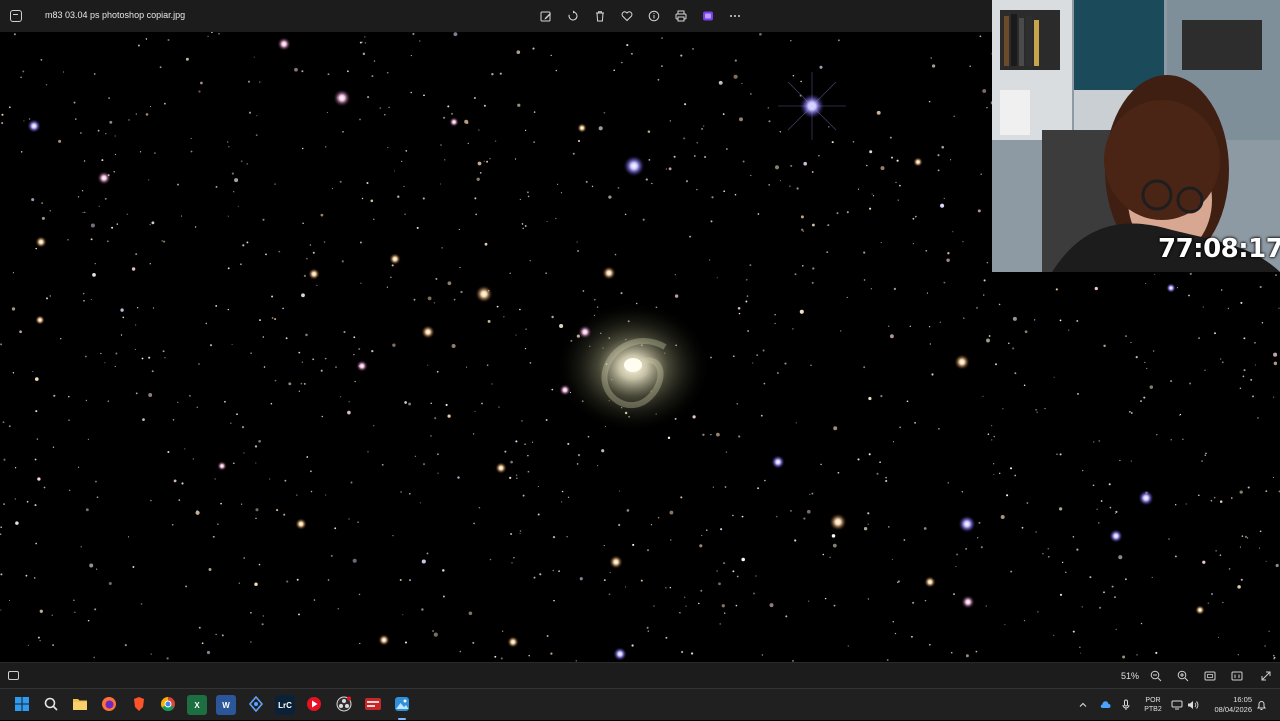 This screenshot has height=721, width=1280. I want to click on firefox-icon, so click(109, 705).